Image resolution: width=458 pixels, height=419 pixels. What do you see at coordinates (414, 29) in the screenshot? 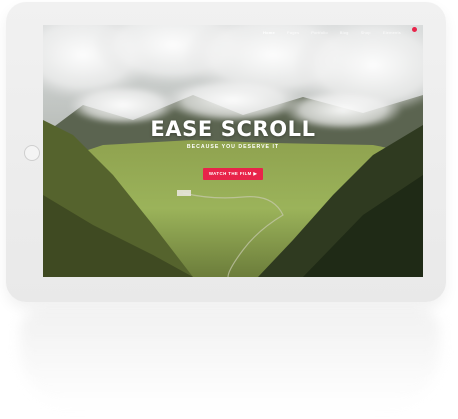
I see `cart-badge-icon` at bounding box center [414, 29].